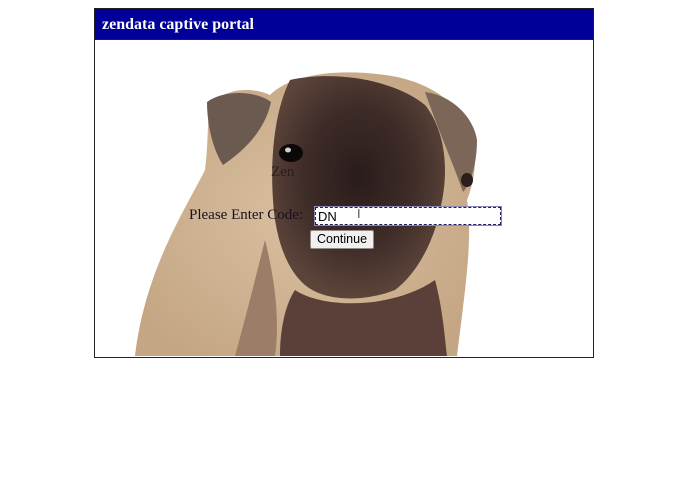 Image resolution: width=681 pixels, height=495 pixels. Describe the element at coordinates (408, 216) in the screenshot. I see `code-input` at that location.